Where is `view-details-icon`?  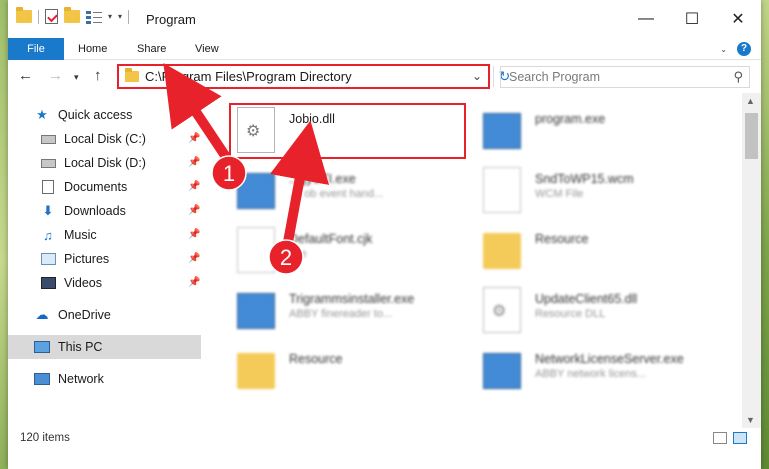
view-details-icon is located at coordinates (94, 16).